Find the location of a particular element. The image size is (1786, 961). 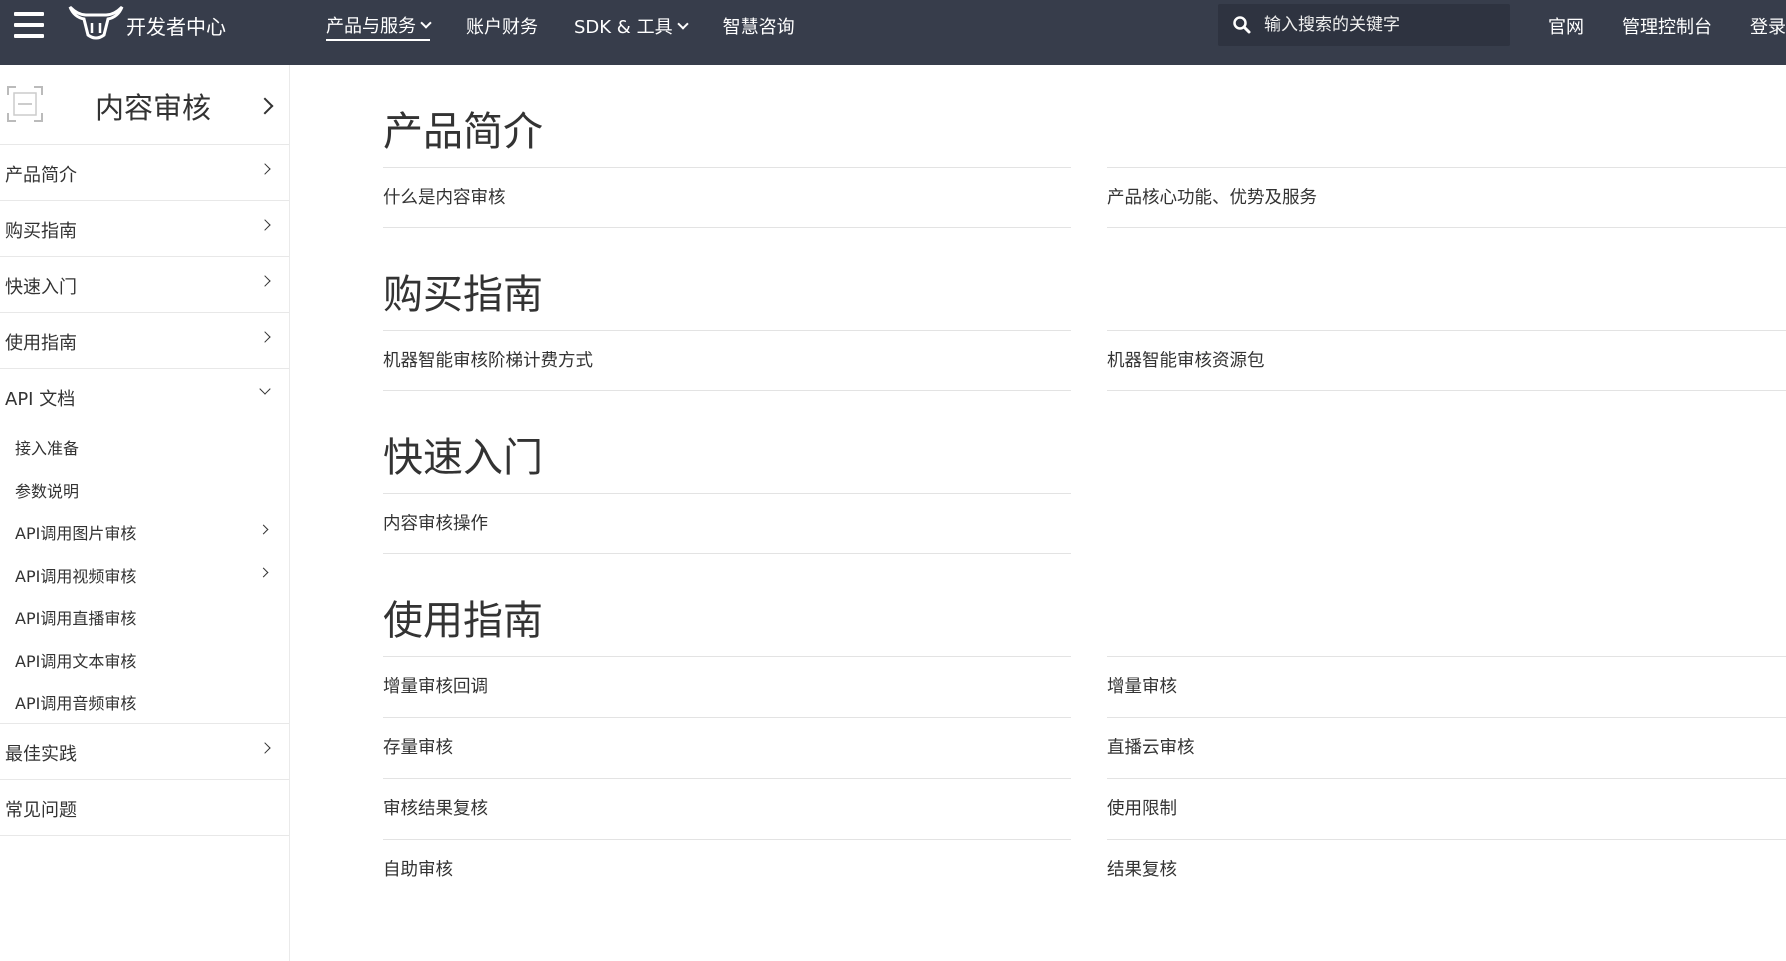

sidebar-item-purchase-guide: 购买指南 is located at coordinates (144, 229).